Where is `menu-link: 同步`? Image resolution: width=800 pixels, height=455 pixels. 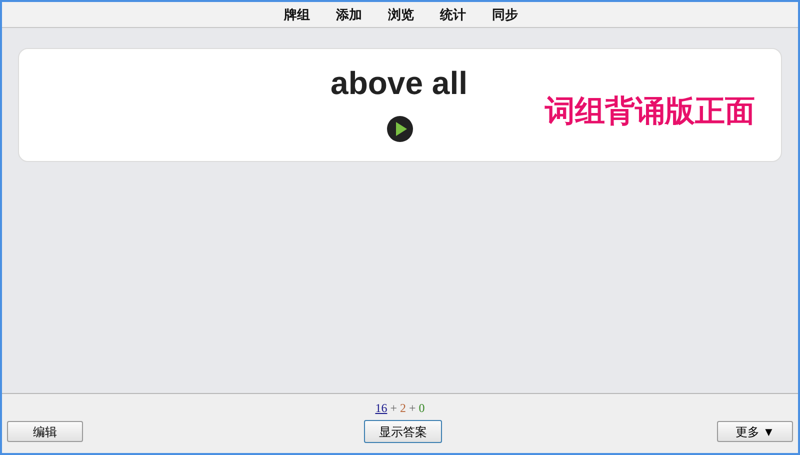
menu-link: 同步 is located at coordinates (505, 14).